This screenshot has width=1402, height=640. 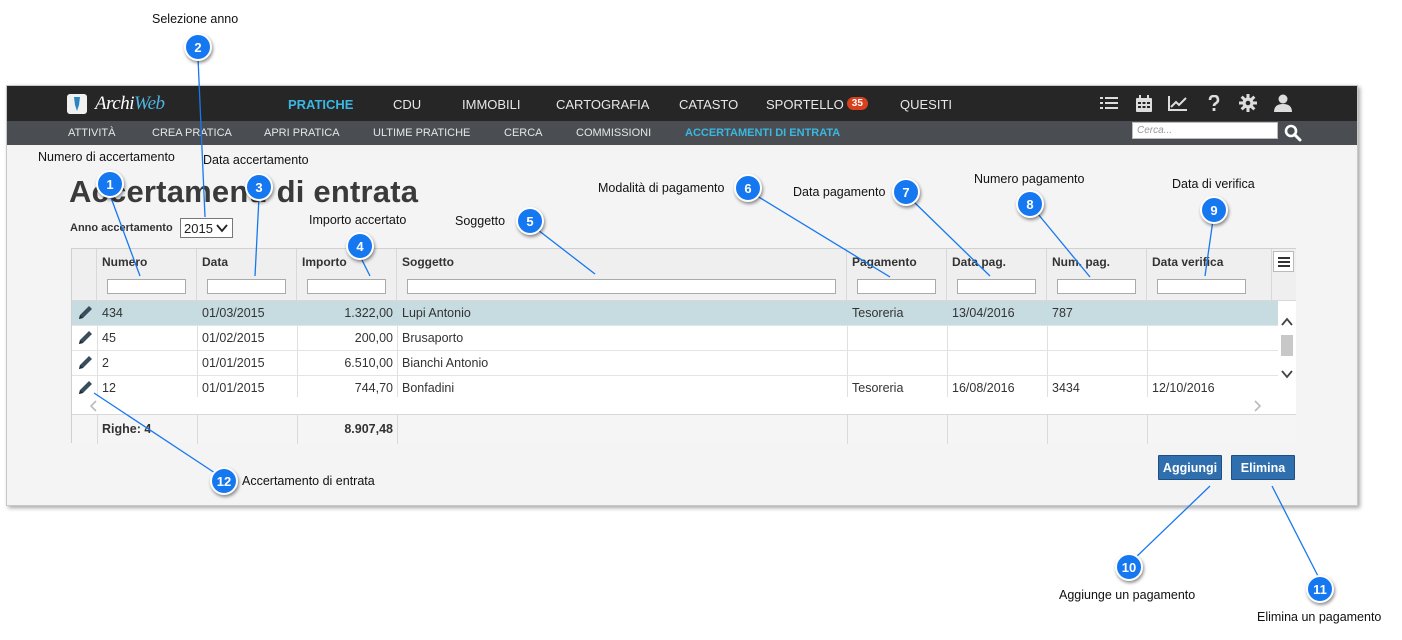 I want to click on callout-11: 11, so click(x=1320, y=589).